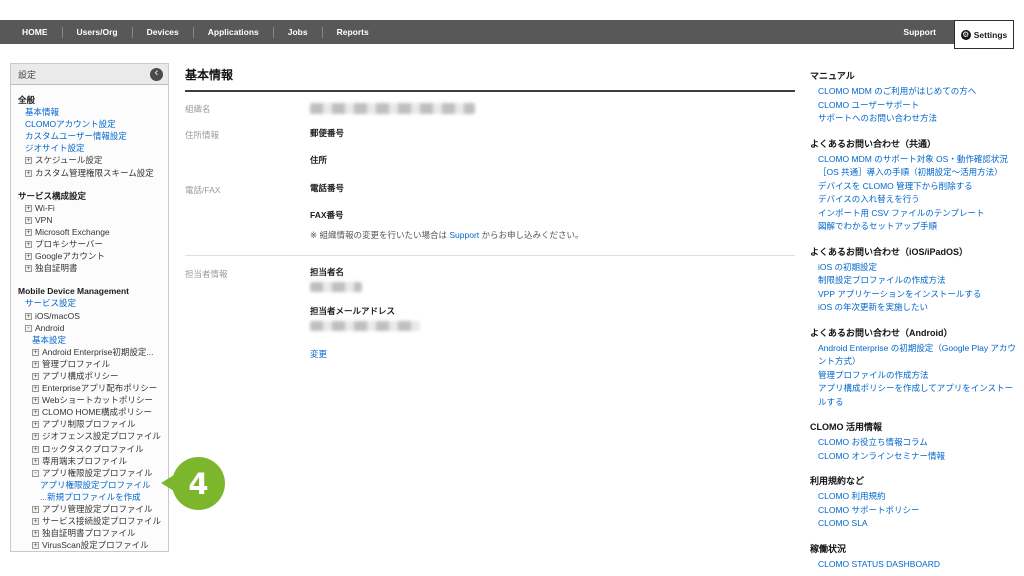 Image resolution: width=1024 pixels, height=576 pixels. I want to click on sidebar-item: + プロキシサーバー, so click(91, 244).